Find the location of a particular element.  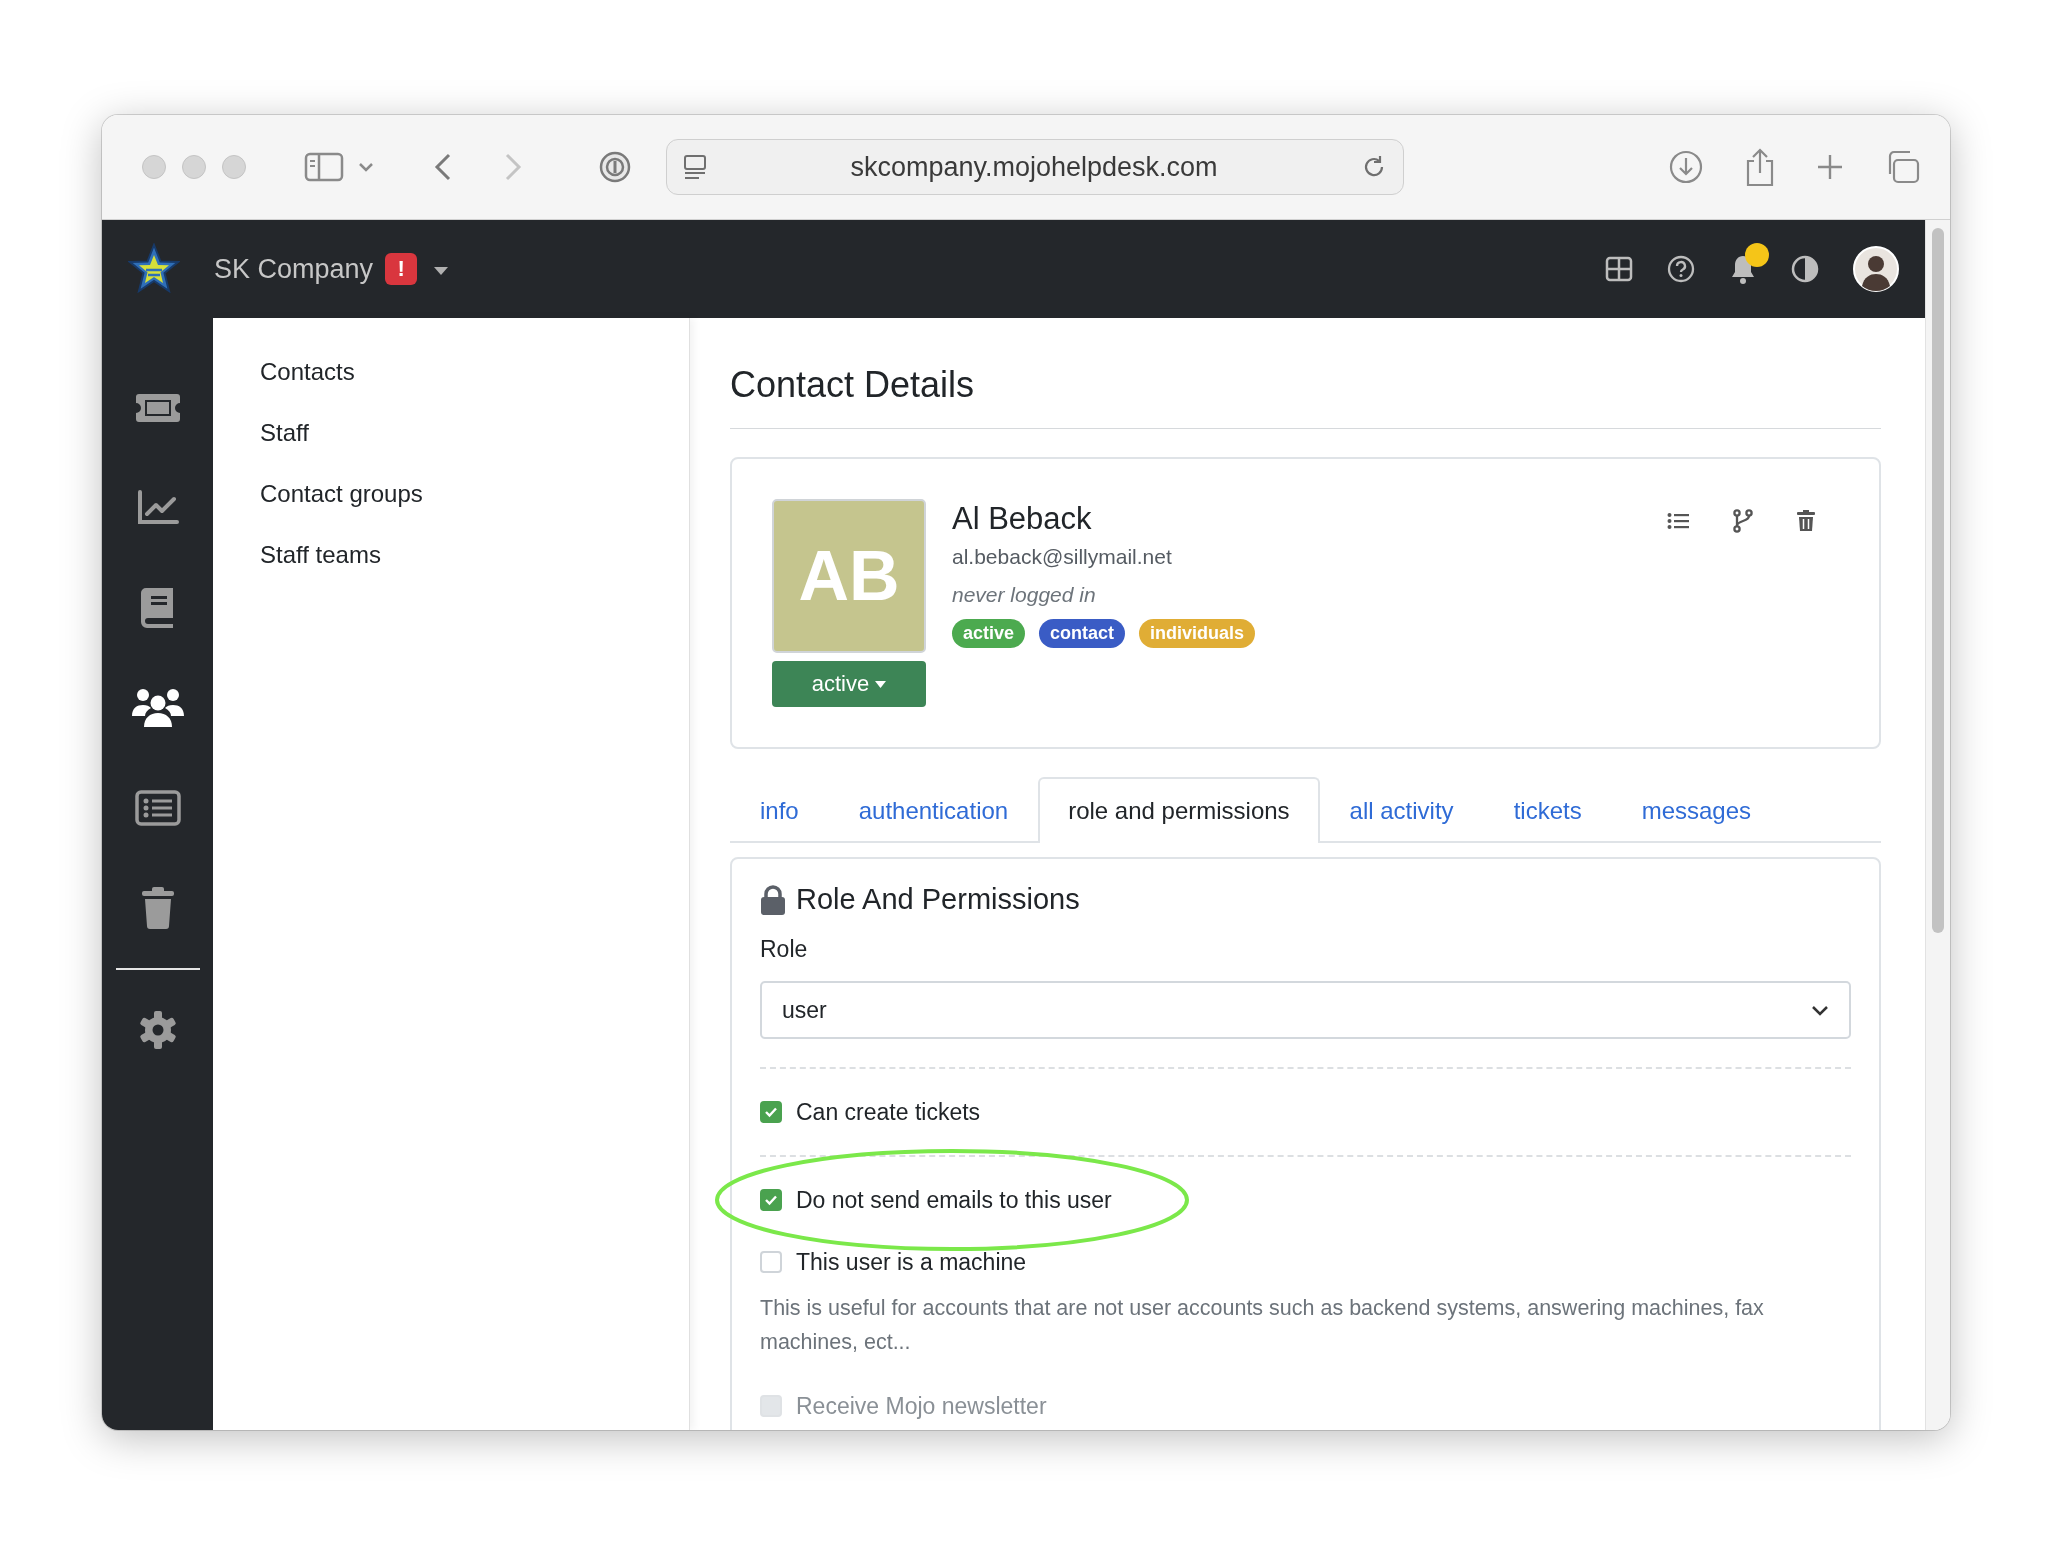

checkbox-label: Receive Mojo newsletter is located at coordinates (921, 1406).